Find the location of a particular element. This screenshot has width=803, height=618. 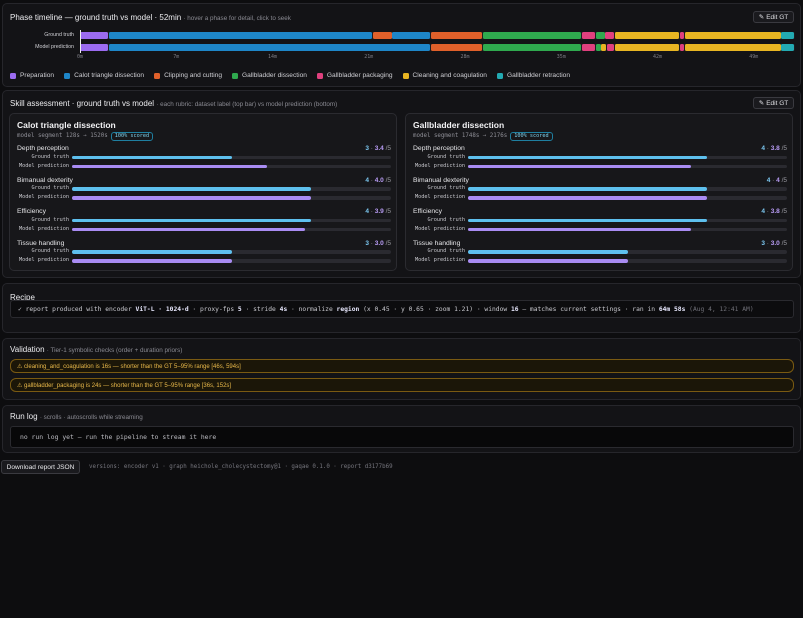

legend-item-gallbladder-dissection: Gallbladder dissection is located at coordinates (269, 75).